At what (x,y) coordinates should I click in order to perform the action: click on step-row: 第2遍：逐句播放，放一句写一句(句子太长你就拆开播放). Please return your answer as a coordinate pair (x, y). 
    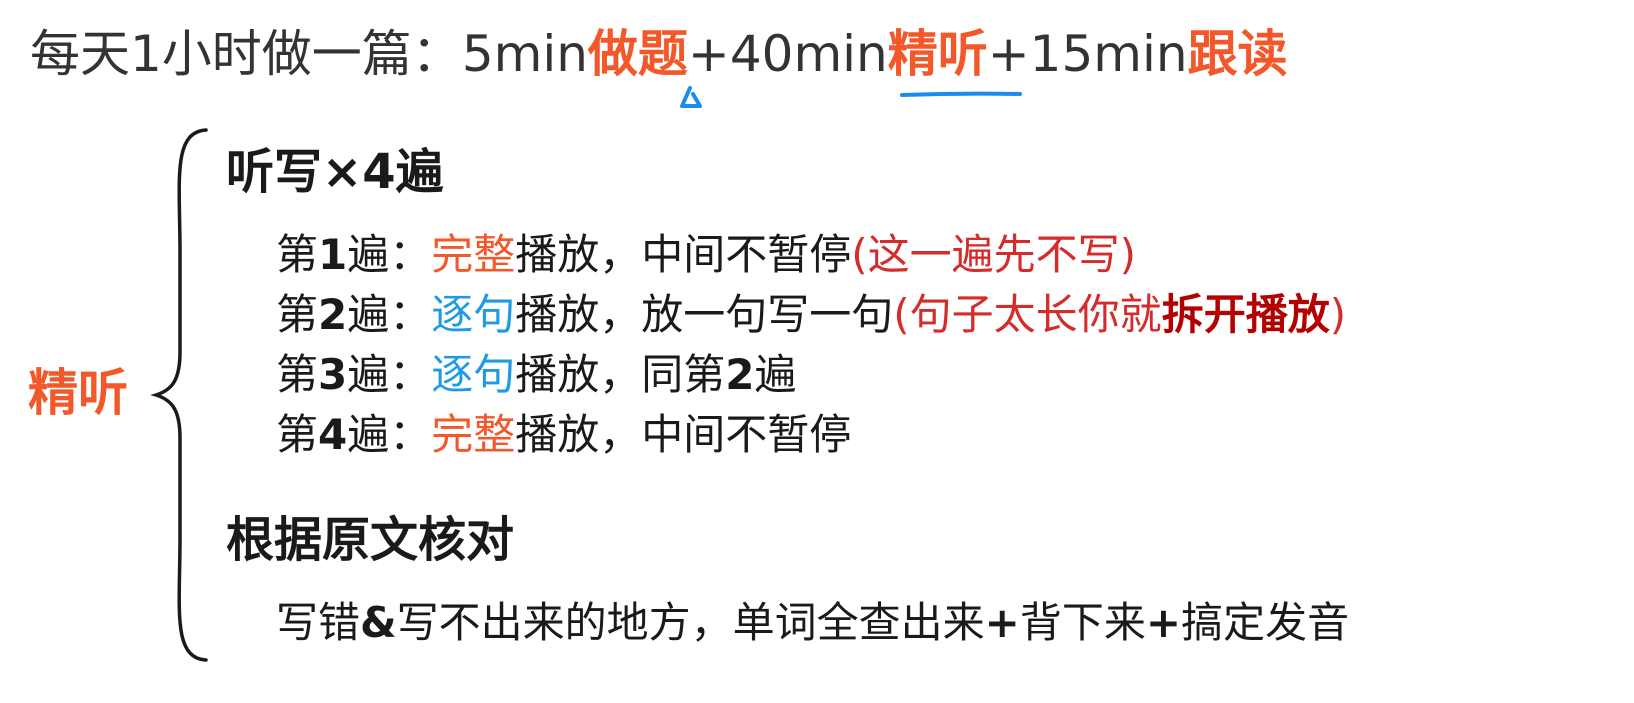
    Looking at the image, I should click on (811, 314).